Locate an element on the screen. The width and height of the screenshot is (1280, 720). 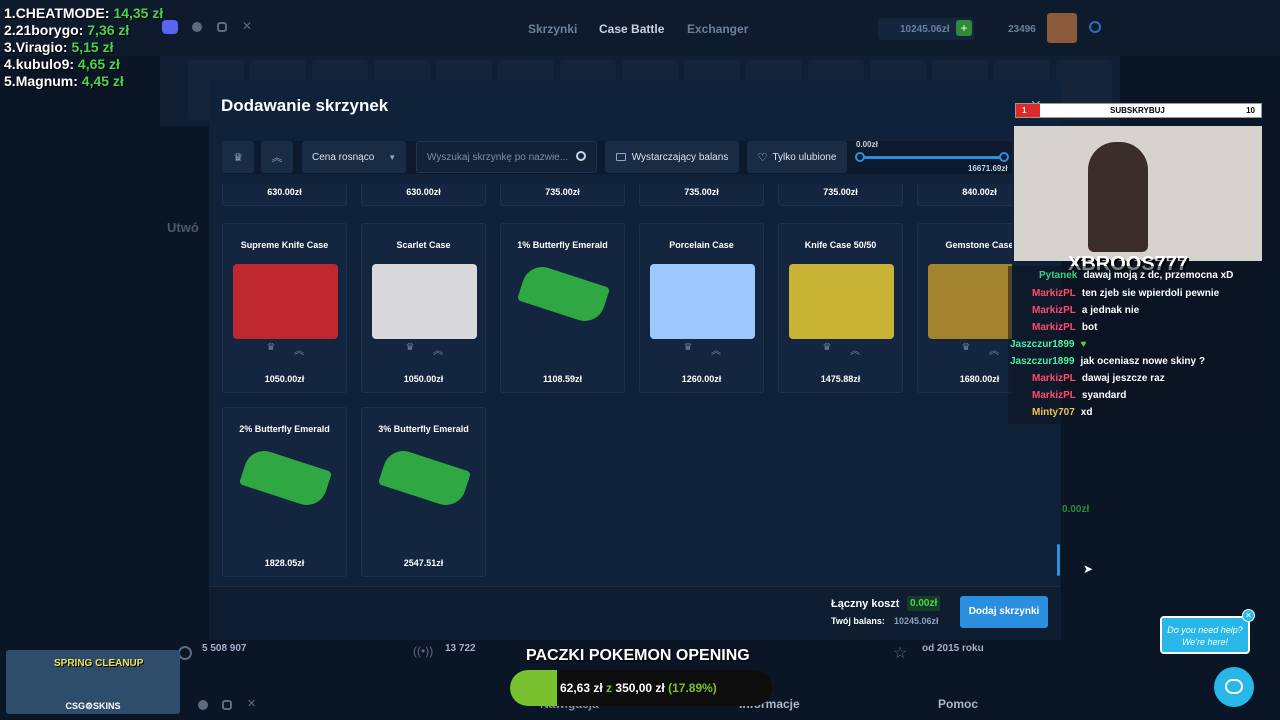
case-name: Knife Case 50/50 is located at coordinates (840, 245).